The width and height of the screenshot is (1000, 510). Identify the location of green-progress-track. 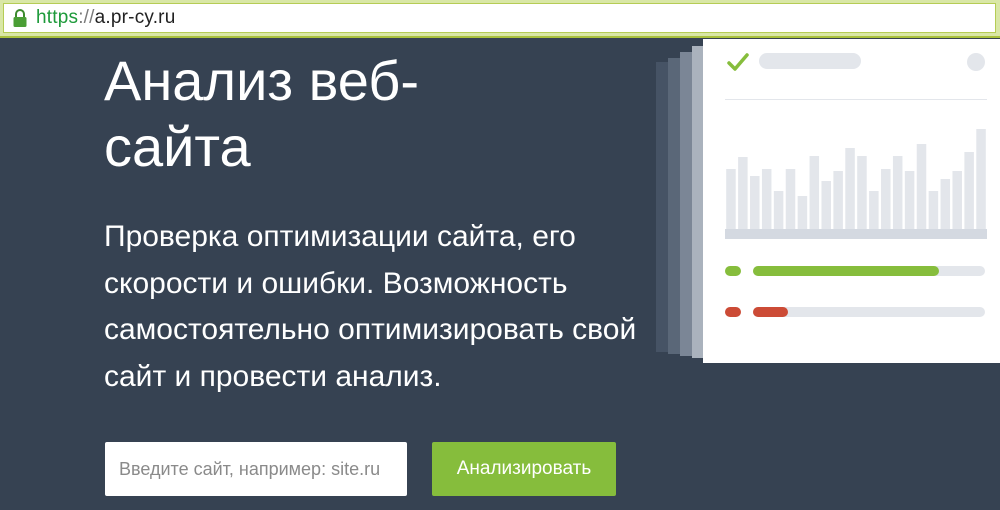
(869, 271).